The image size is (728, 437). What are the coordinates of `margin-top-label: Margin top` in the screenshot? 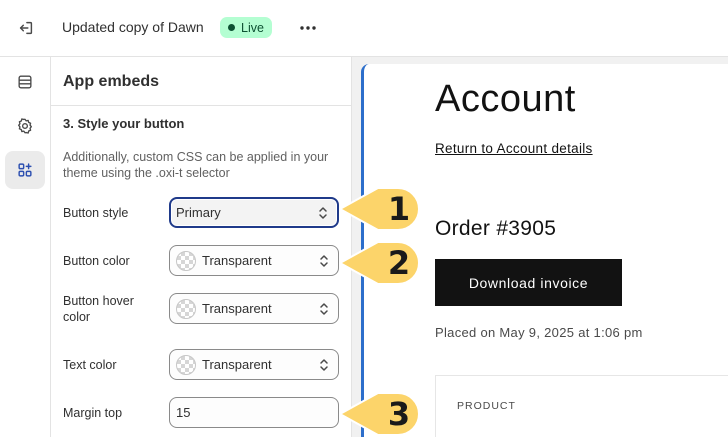 It's located at (93, 413).